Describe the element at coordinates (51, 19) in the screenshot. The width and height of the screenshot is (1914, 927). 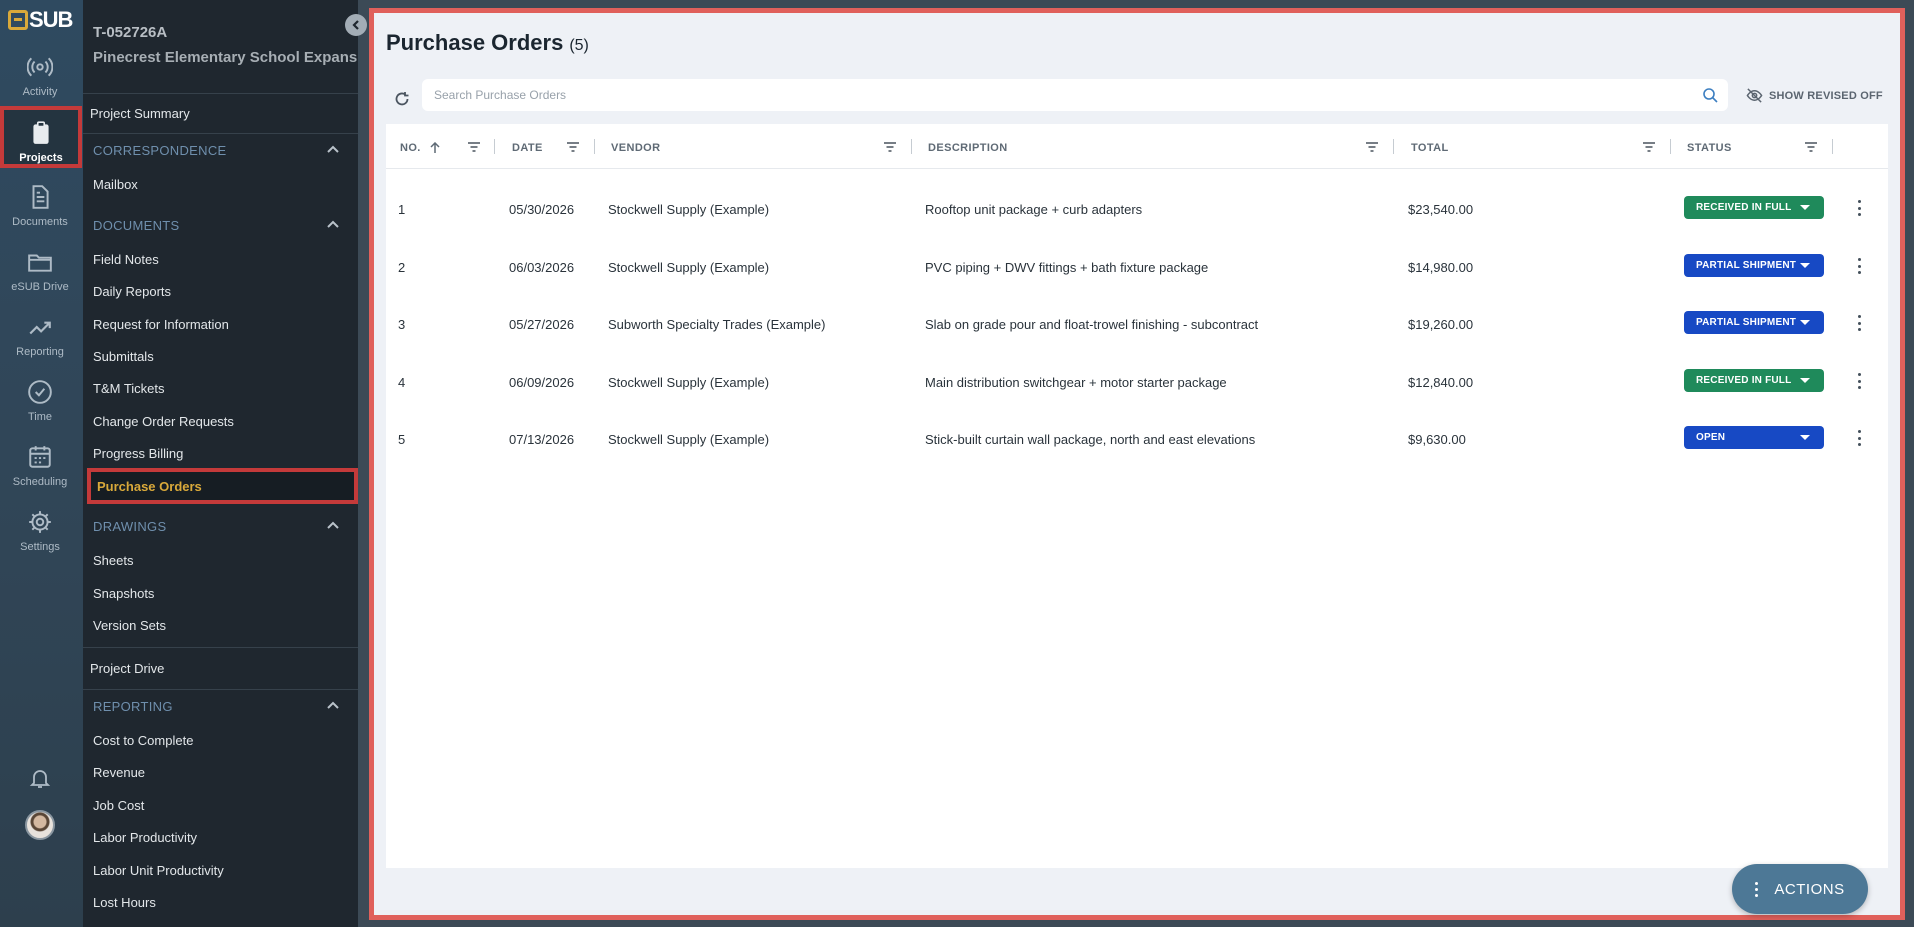
I see `esub-logo-text: SUB` at that location.